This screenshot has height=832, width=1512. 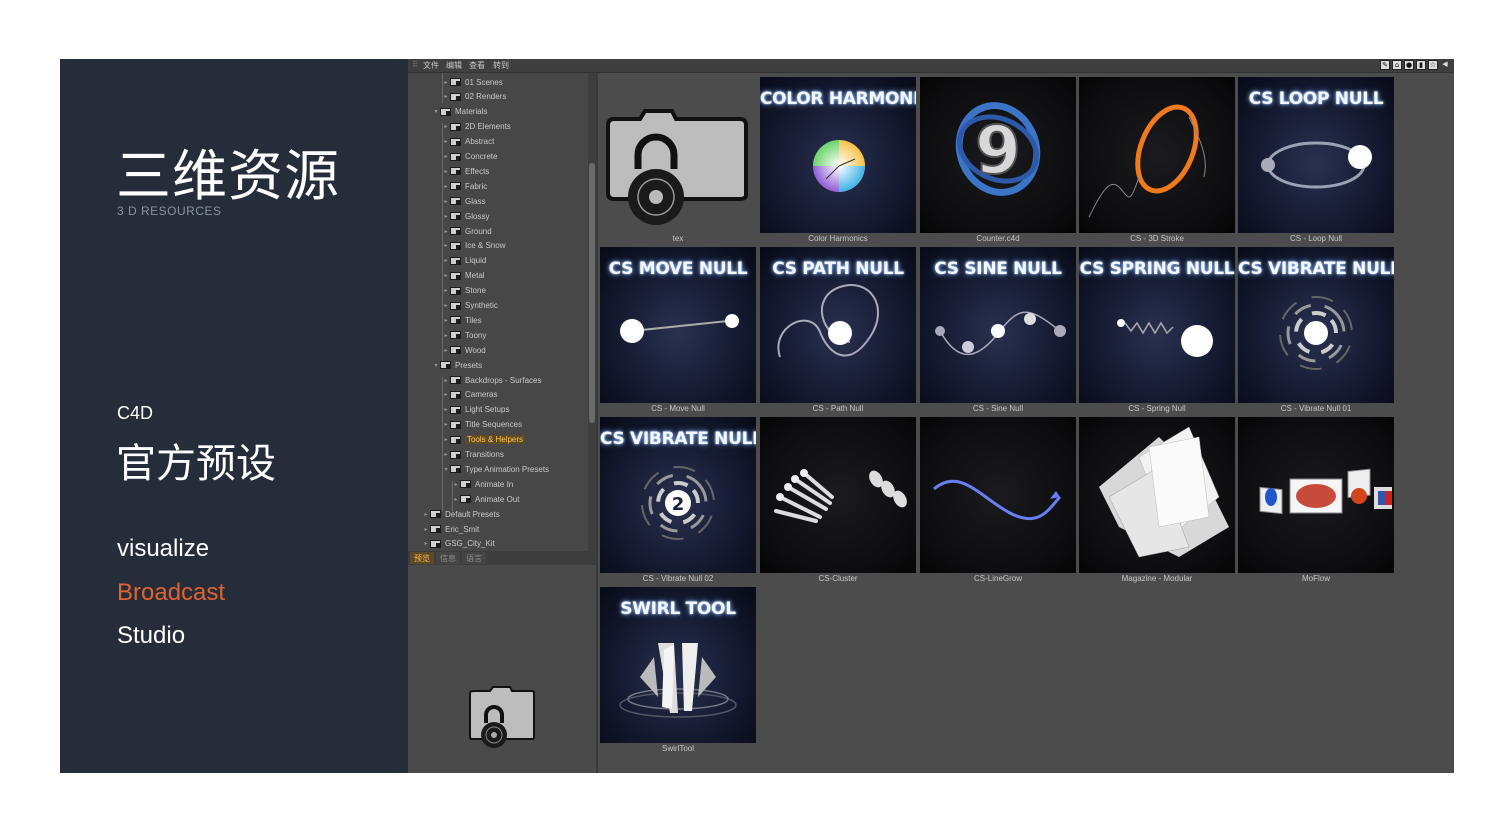 I want to click on tree-item: ▸ 02 Renders, so click(x=474, y=97).